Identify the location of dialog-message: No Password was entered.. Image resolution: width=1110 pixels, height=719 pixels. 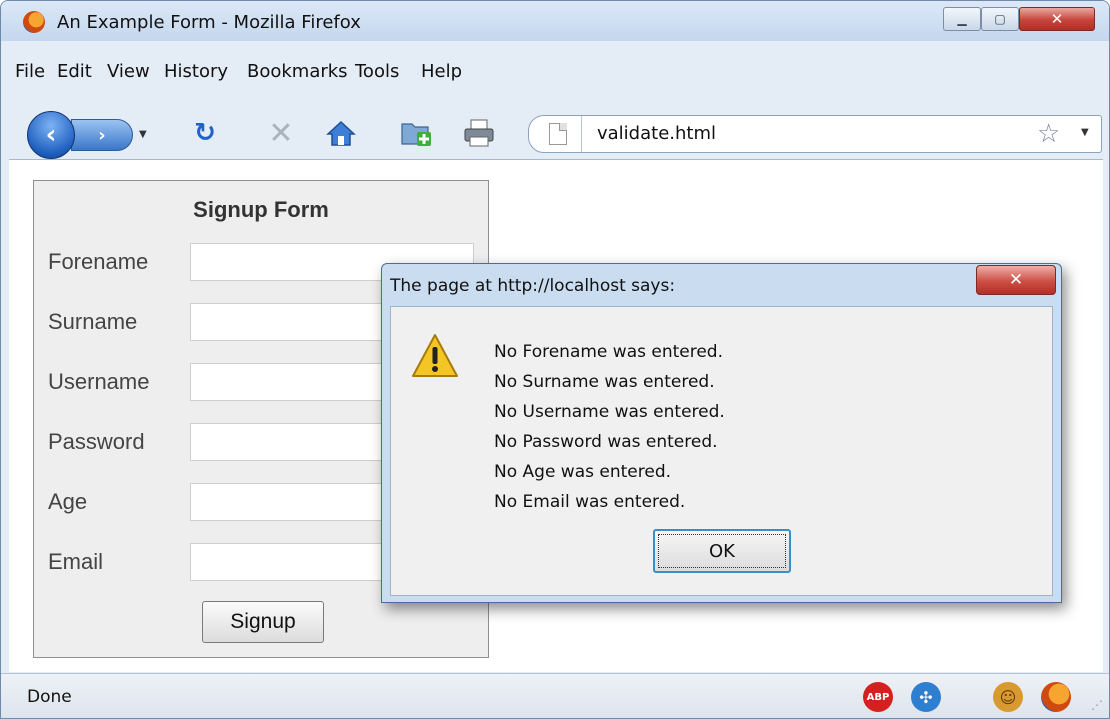
(606, 442).